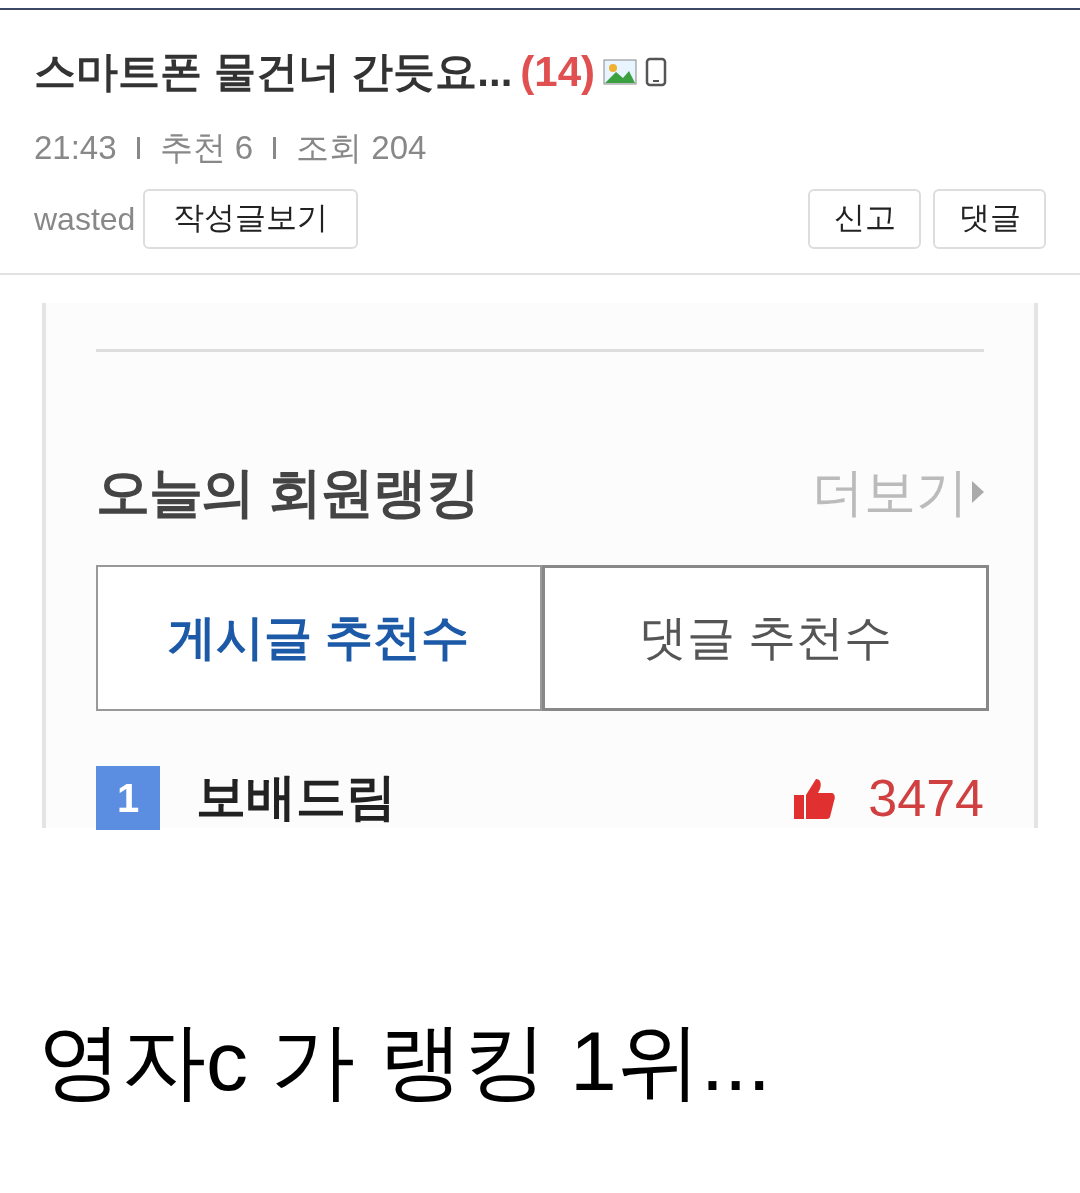  What do you see at coordinates (926, 798) in the screenshot?
I see `score: 3474` at bounding box center [926, 798].